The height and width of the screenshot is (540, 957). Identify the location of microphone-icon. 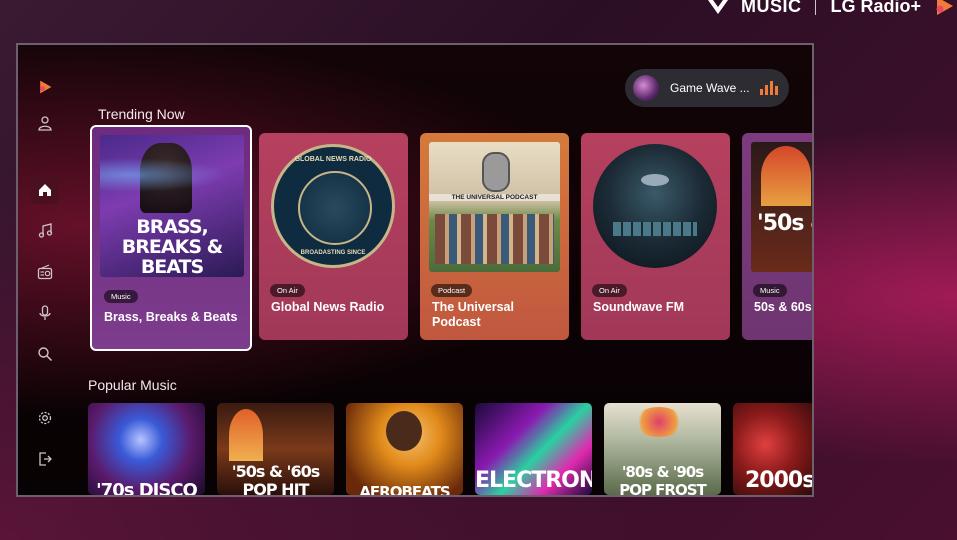
(45, 313).